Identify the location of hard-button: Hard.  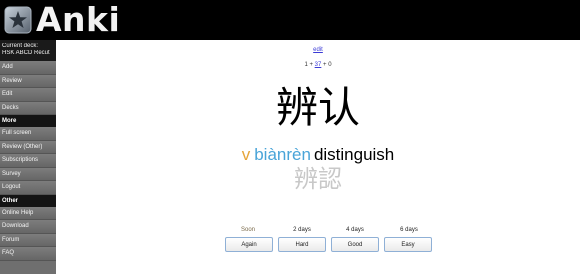
(302, 244).